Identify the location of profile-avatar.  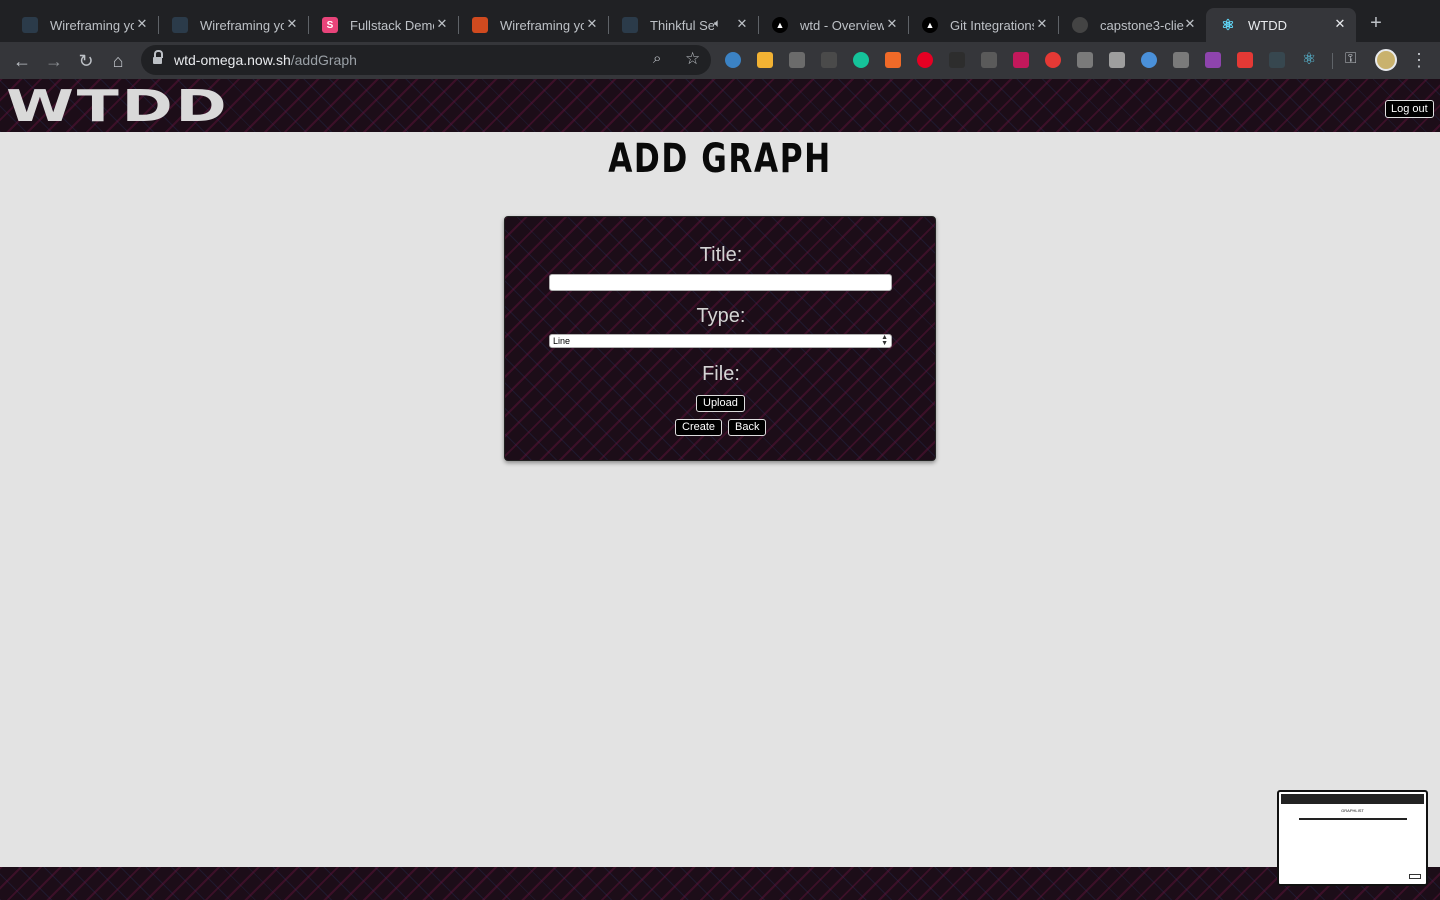
(1386, 60).